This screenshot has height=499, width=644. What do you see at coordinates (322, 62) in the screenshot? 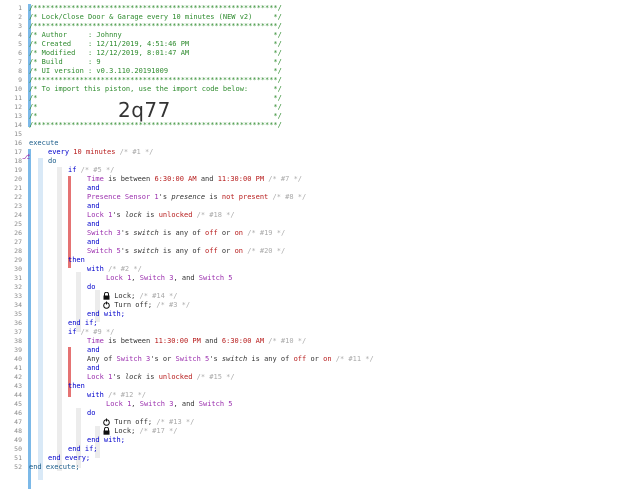
I see `code-line: 7 /* Build : 9 */` at bounding box center [322, 62].